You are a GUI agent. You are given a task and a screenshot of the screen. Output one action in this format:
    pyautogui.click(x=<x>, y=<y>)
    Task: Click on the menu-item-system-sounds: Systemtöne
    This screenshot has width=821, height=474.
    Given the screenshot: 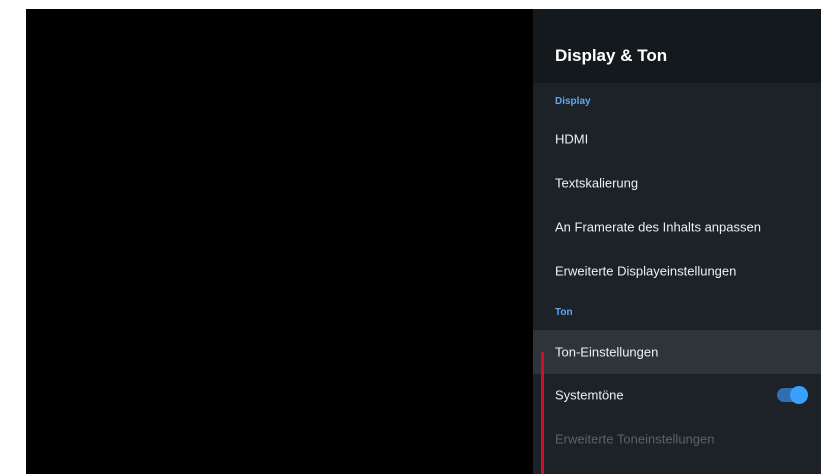 What is the action you would take?
    pyautogui.click(x=677, y=395)
    